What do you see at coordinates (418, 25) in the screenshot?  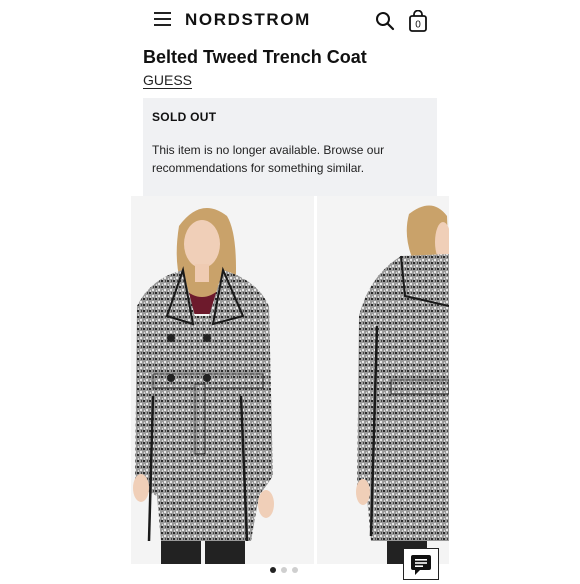 I see `bag-count: 0` at bounding box center [418, 25].